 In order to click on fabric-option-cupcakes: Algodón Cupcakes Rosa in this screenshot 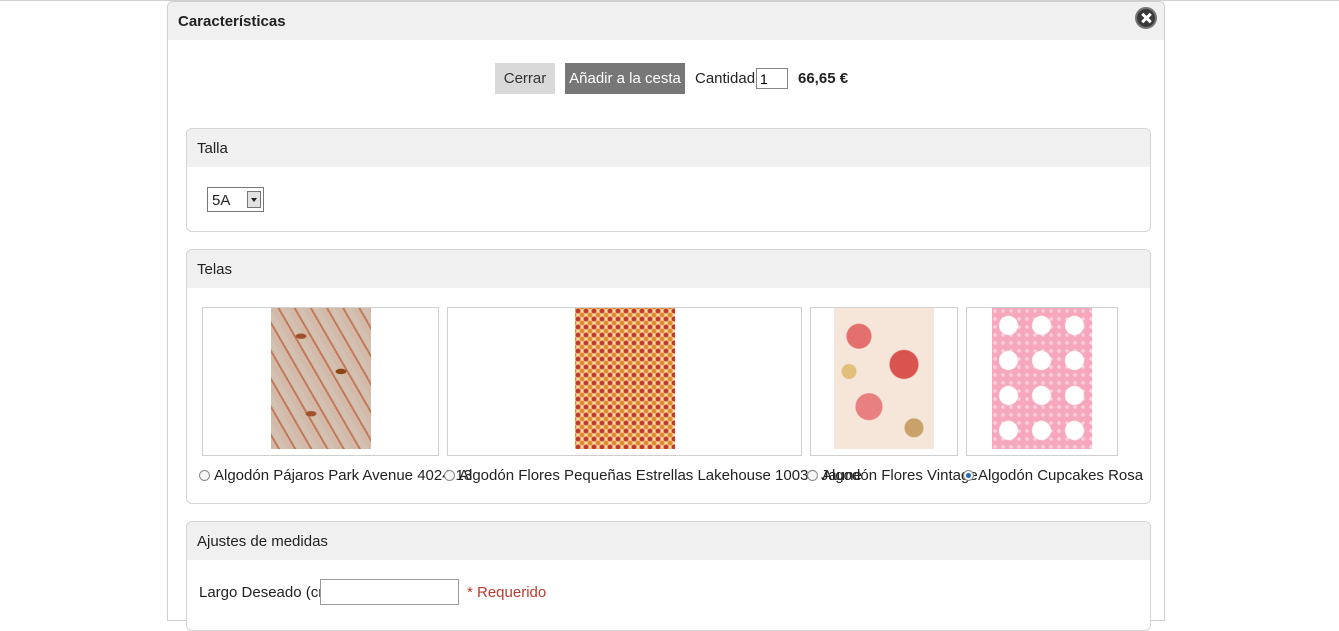, I will do `click(1053, 475)`.